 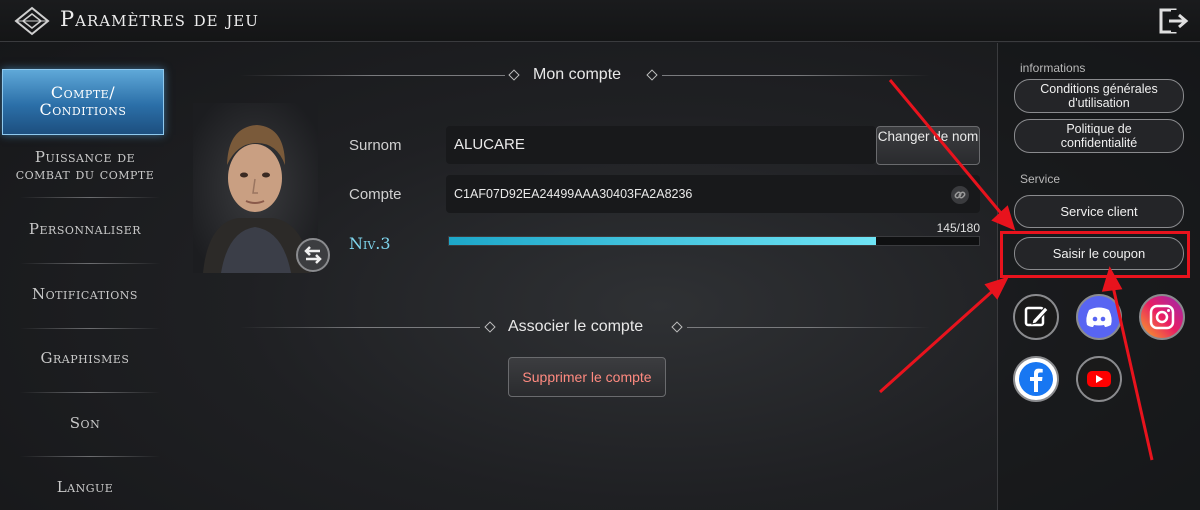 I want to click on account-label: Compte, so click(x=375, y=194).